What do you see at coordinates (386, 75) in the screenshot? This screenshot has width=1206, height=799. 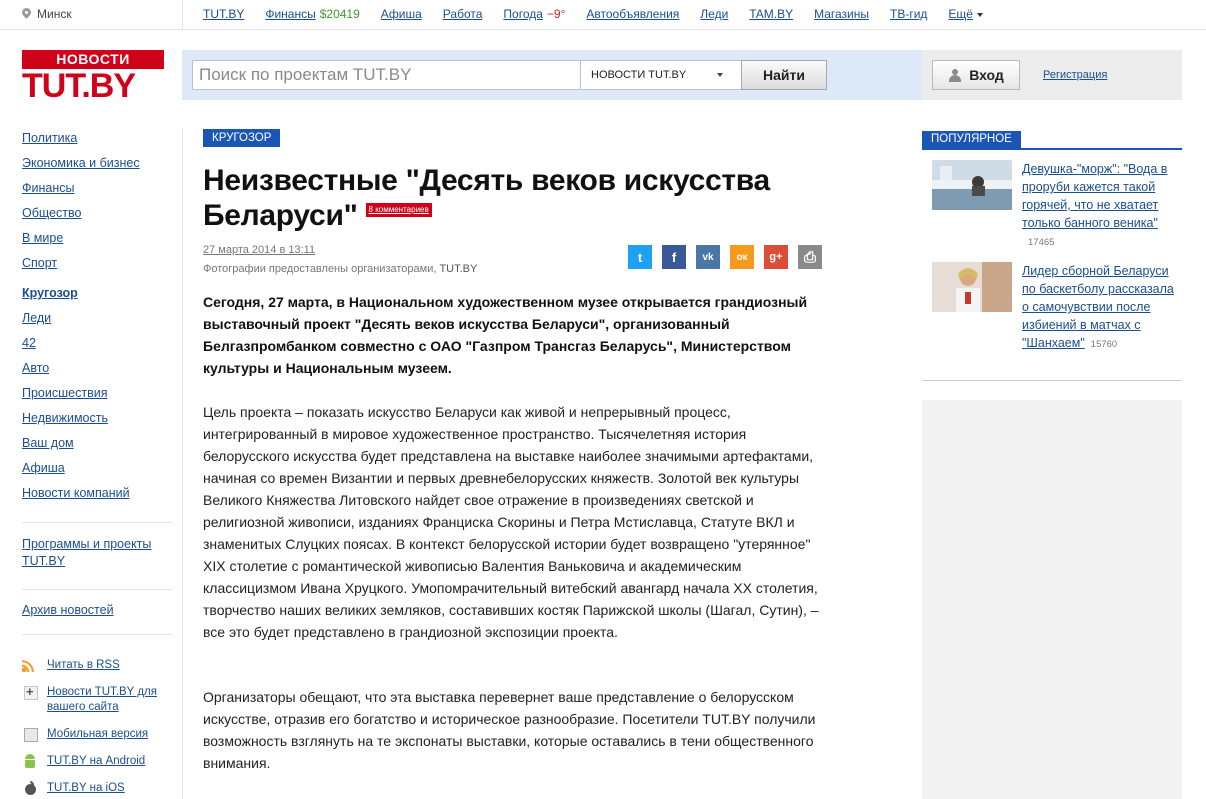 I see `search-input` at bounding box center [386, 75].